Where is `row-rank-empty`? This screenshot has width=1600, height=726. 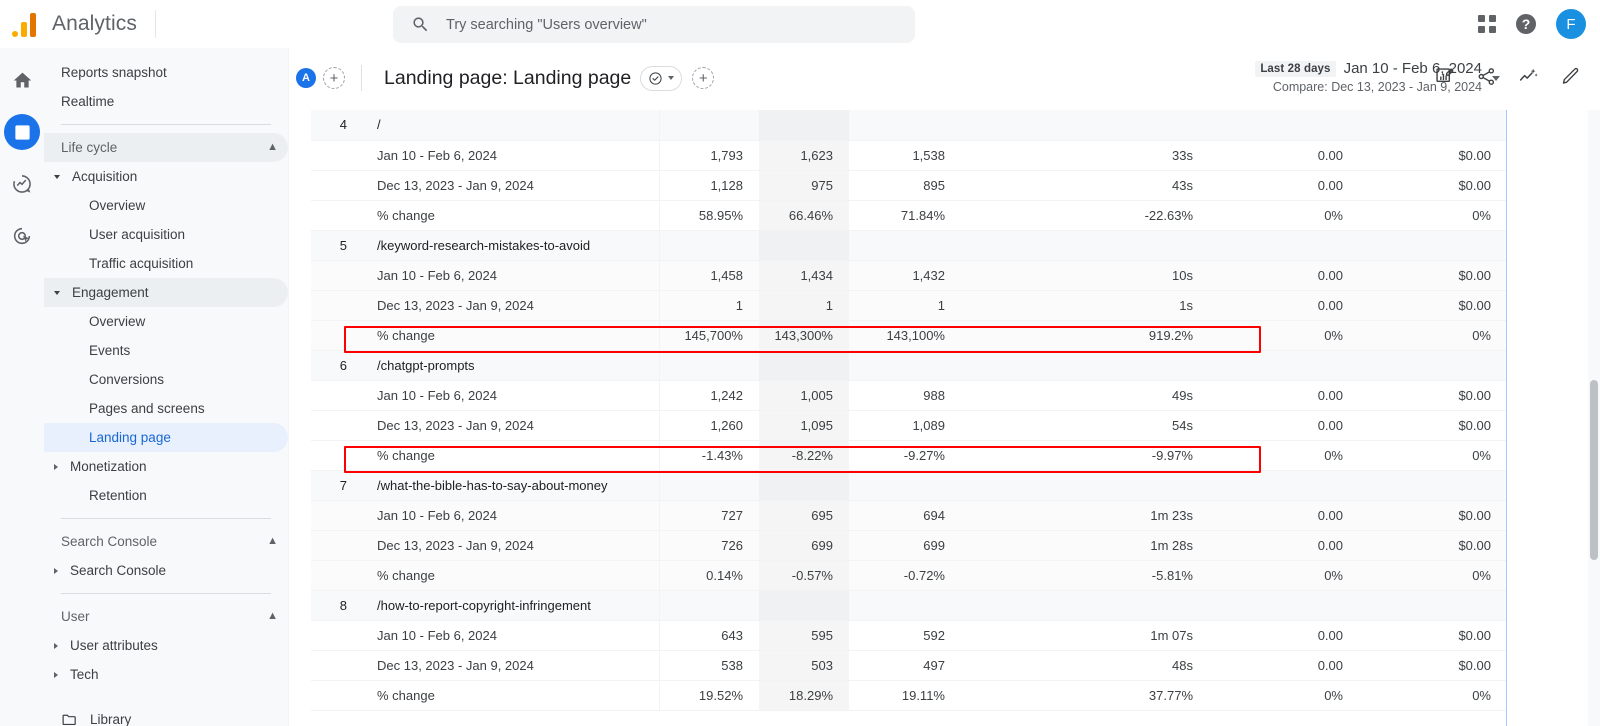 row-rank-empty is located at coordinates (335, 275).